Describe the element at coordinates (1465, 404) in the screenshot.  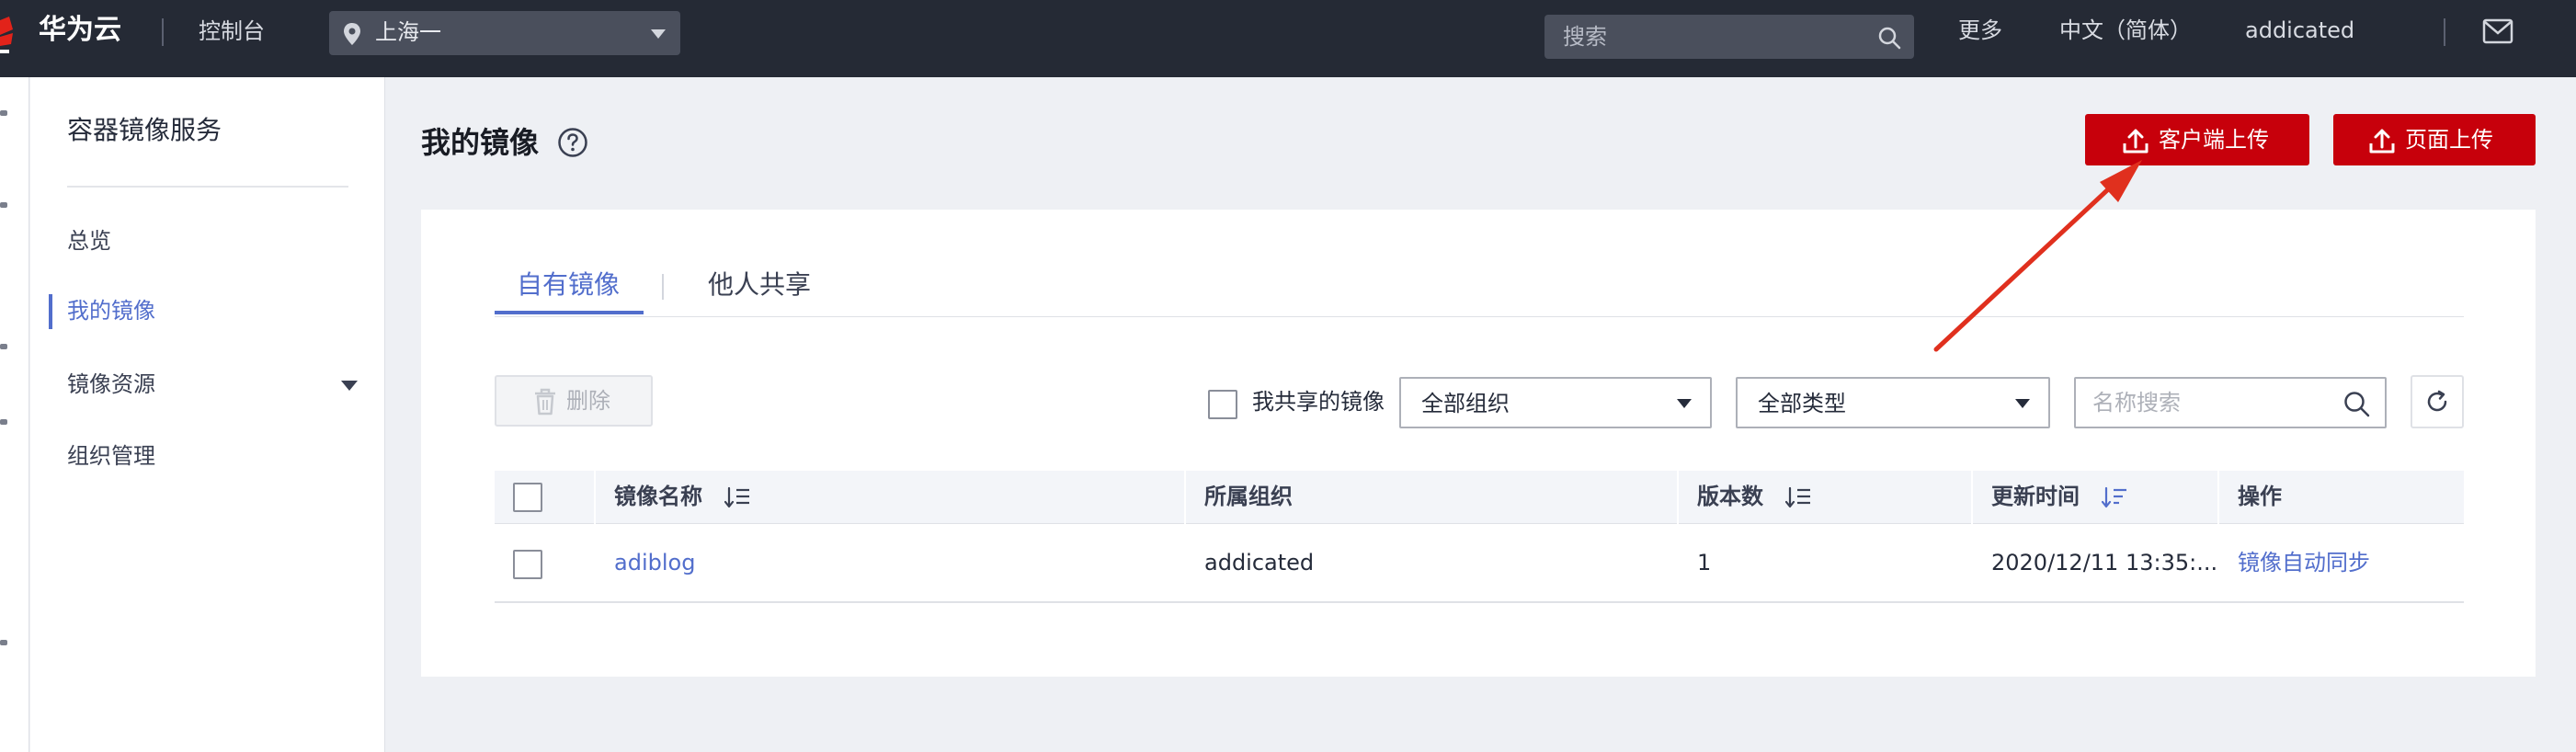
I see `organization-filter-value: 全部组织` at that location.